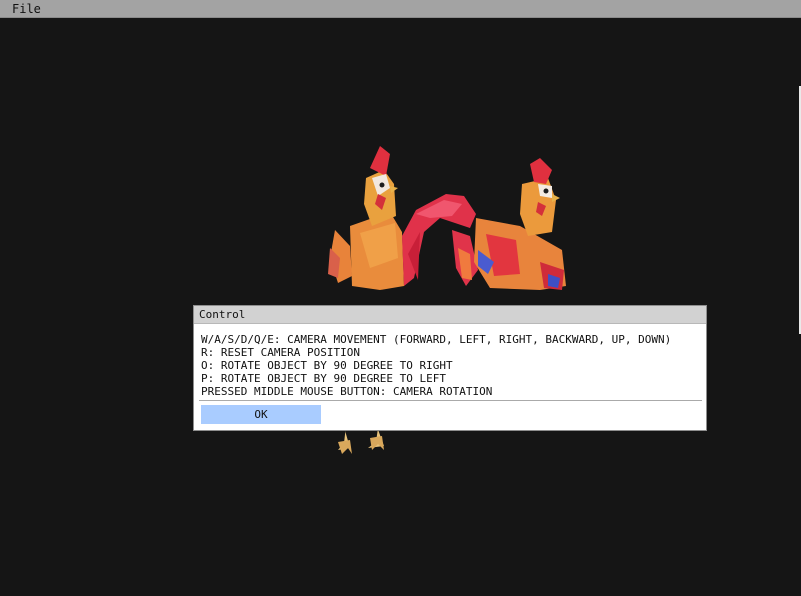  What do you see at coordinates (222, 314) in the screenshot?
I see `dialog-title: Control` at bounding box center [222, 314].